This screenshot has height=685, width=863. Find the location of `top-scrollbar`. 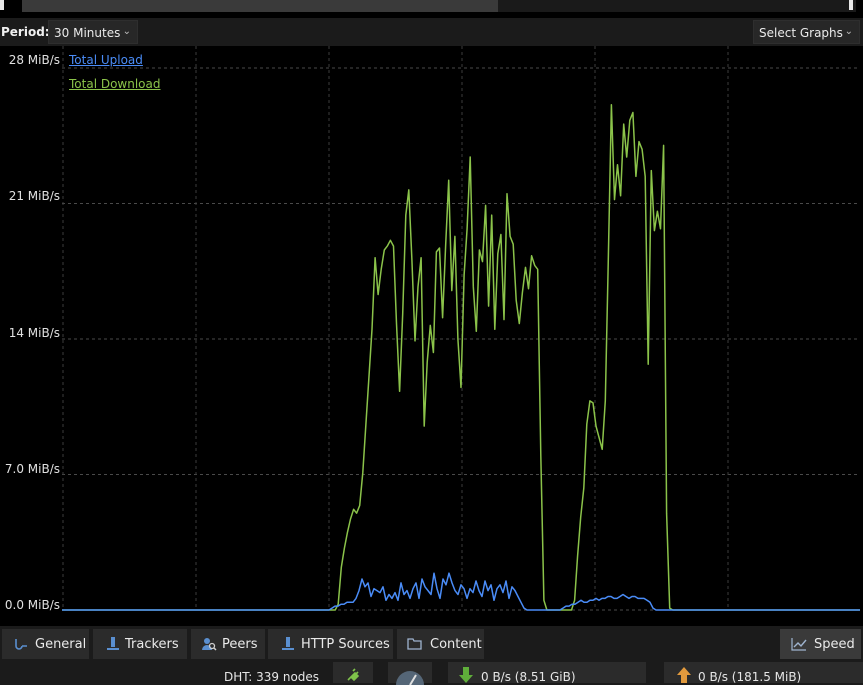

top-scrollbar is located at coordinates (431, 9).